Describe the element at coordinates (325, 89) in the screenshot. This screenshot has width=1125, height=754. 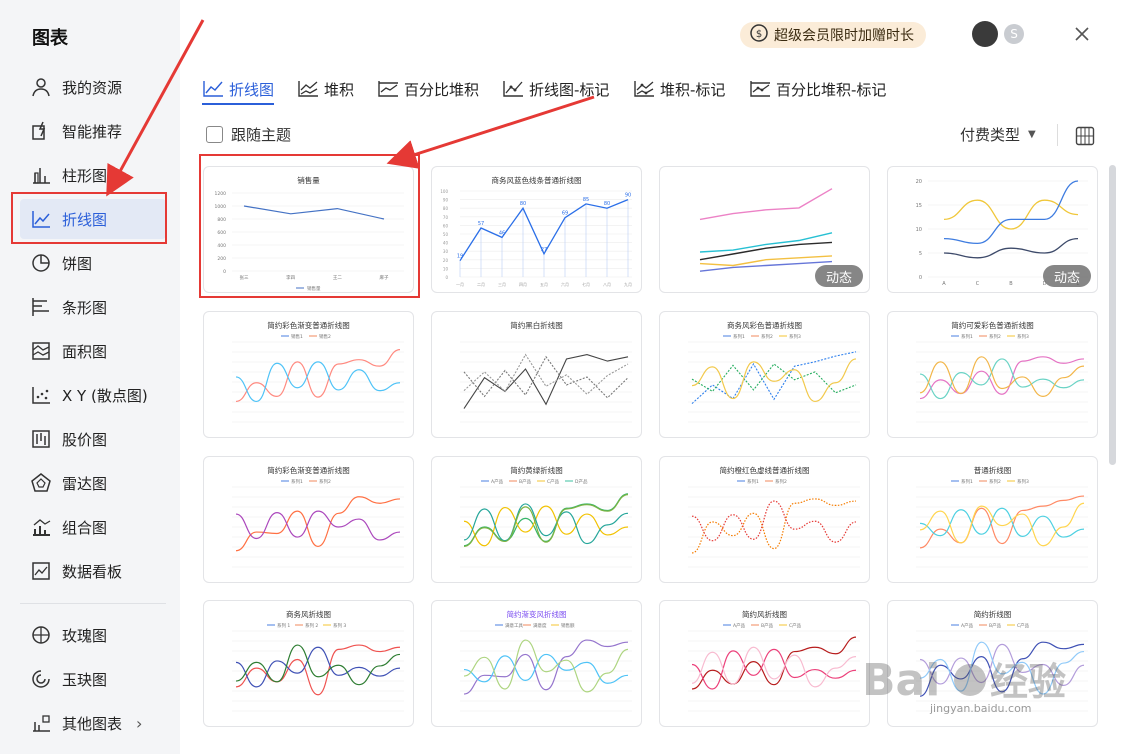
I see `tab-stacked: 堆积` at that location.